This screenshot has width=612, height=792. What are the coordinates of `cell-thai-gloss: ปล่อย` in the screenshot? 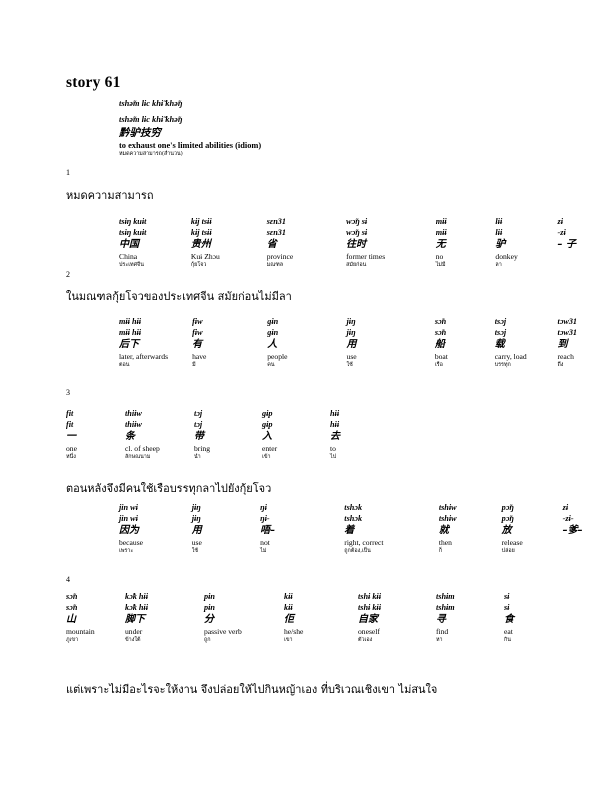 It's located at (508, 551).